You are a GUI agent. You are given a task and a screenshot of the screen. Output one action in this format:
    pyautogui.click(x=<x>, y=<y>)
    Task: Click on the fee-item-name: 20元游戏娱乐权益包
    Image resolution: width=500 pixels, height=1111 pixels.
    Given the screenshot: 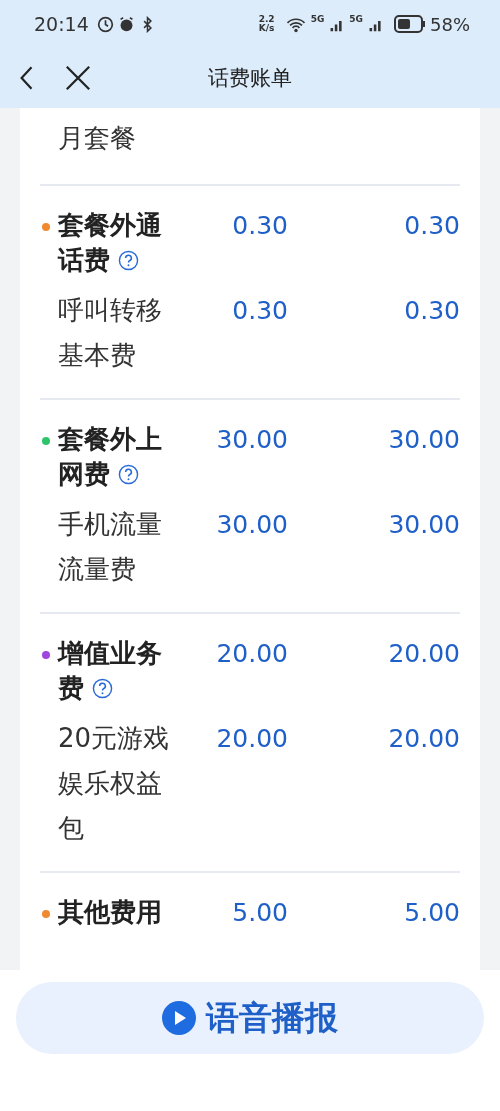 What is the action you would take?
    pyautogui.click(x=114, y=783)
    